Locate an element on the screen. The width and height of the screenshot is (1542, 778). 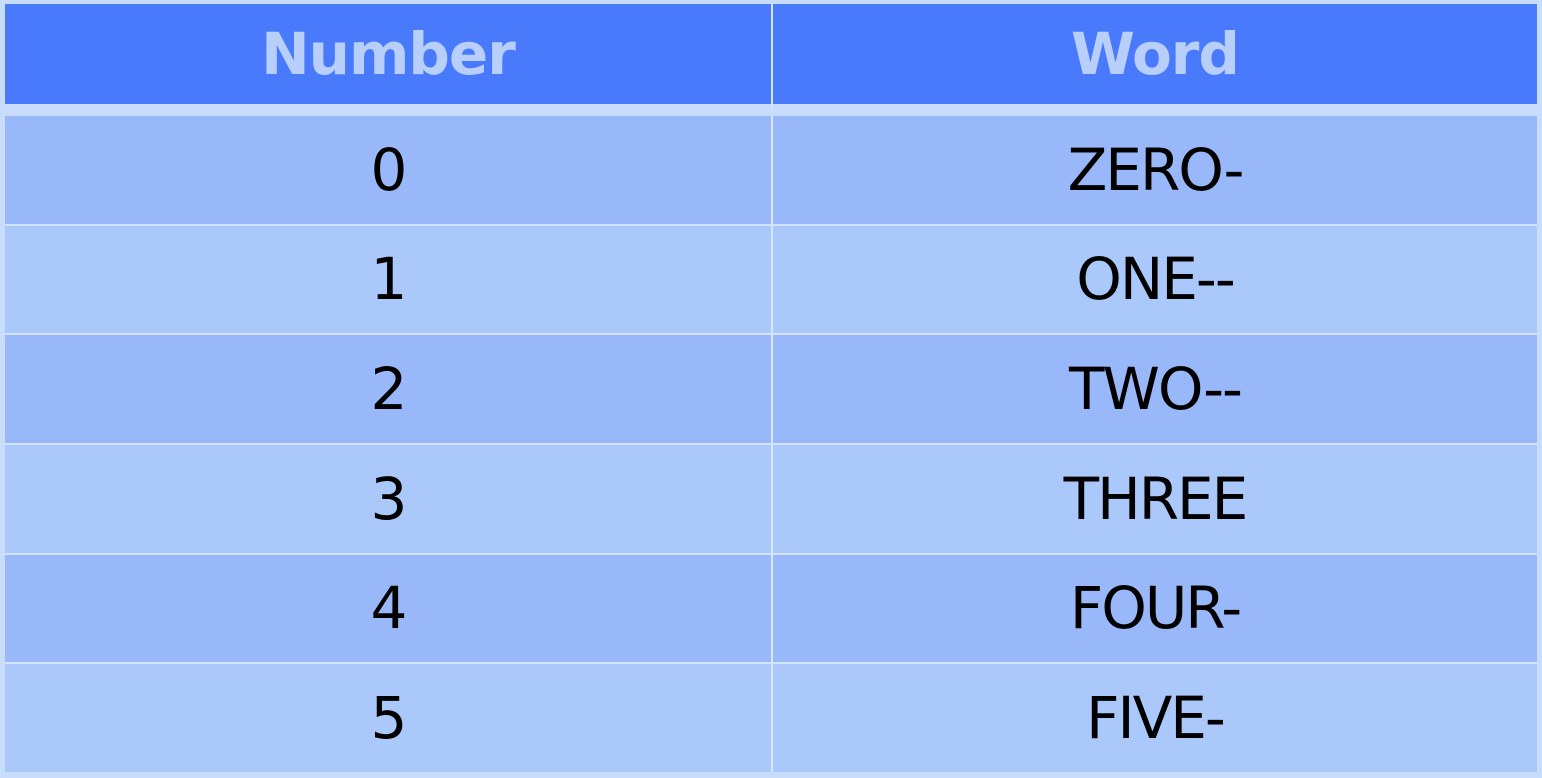
cell-number: 3 is located at coordinates (388, 497).